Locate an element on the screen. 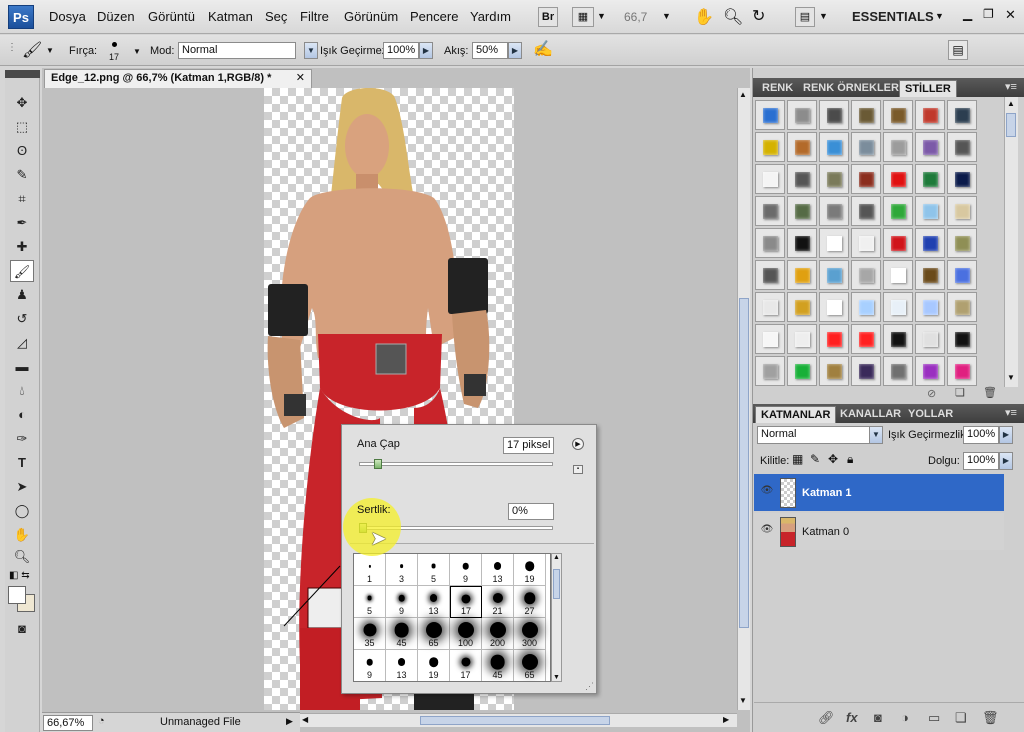 This screenshot has height=732, width=1024. ellipse-tool-icon: ◯ is located at coordinates (22, 511).